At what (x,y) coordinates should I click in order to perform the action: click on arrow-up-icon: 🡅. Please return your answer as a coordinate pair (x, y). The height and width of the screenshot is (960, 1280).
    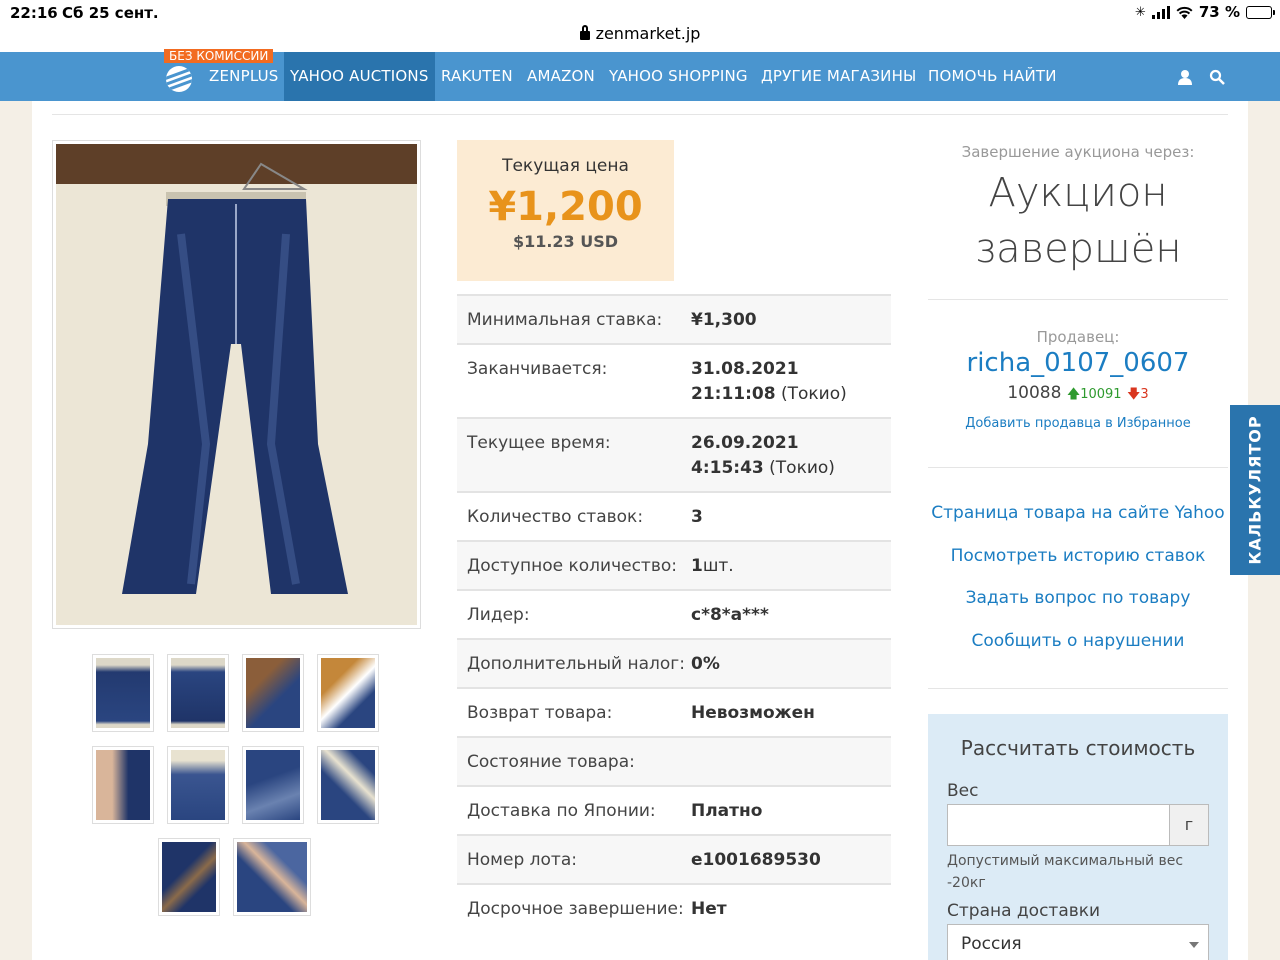
    Looking at the image, I should click on (1073, 394).